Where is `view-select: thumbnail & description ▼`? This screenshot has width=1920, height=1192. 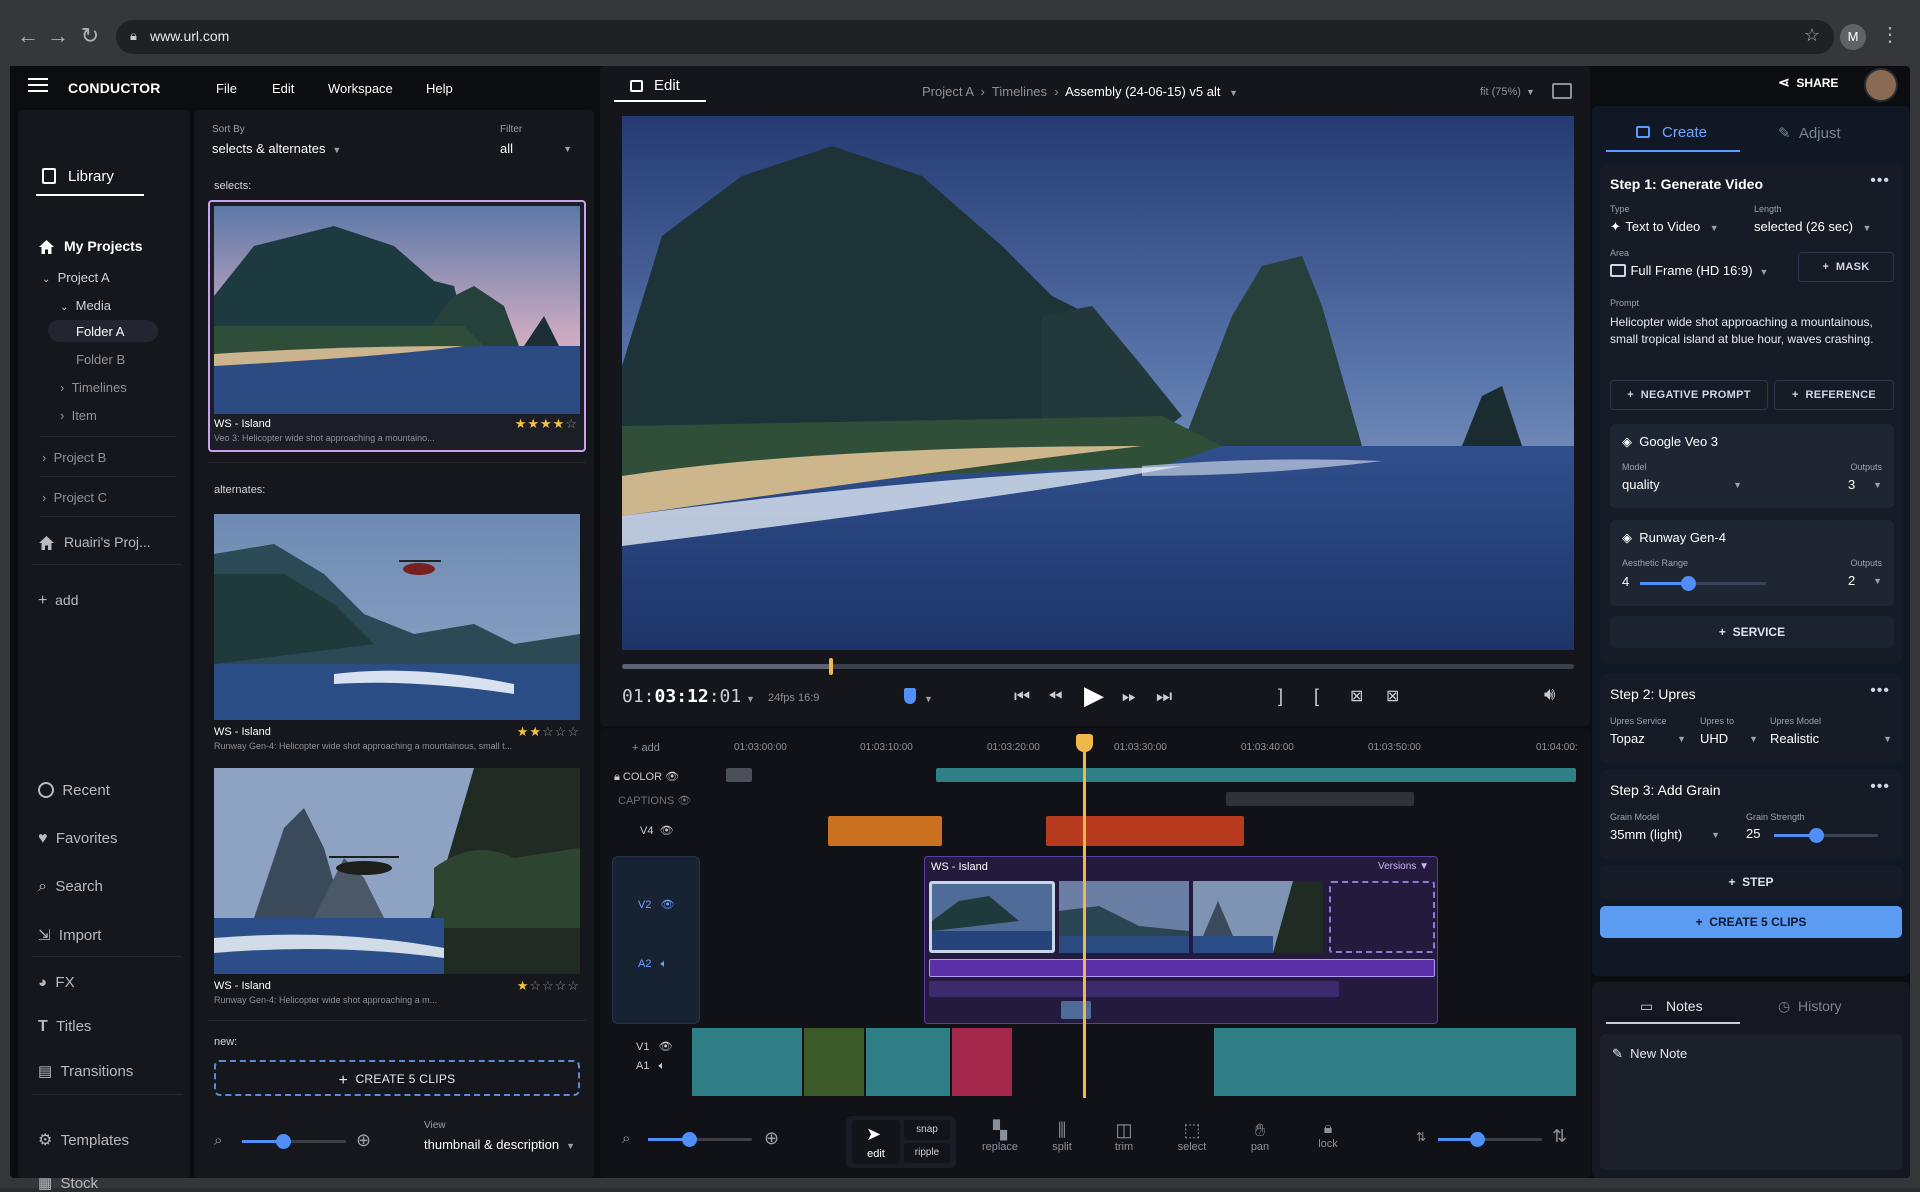 view-select: thumbnail & description ▼ is located at coordinates (507, 1145).